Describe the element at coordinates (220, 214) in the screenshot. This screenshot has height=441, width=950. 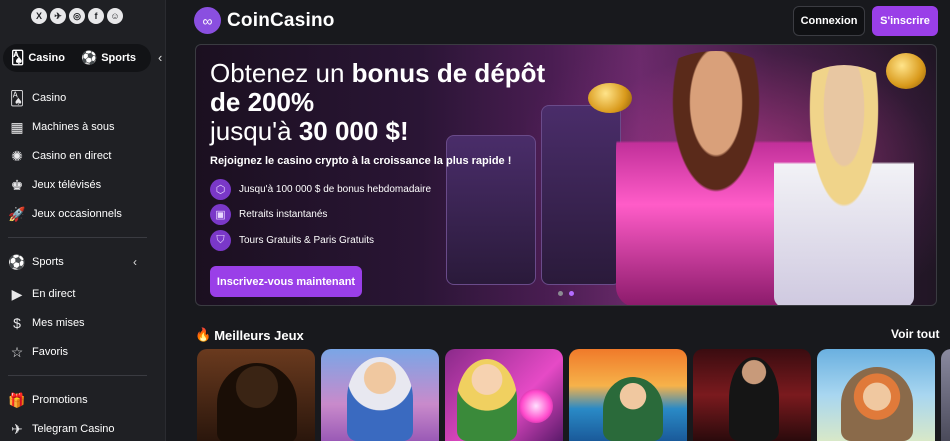
I see `withdraw-icon: ▣` at that location.